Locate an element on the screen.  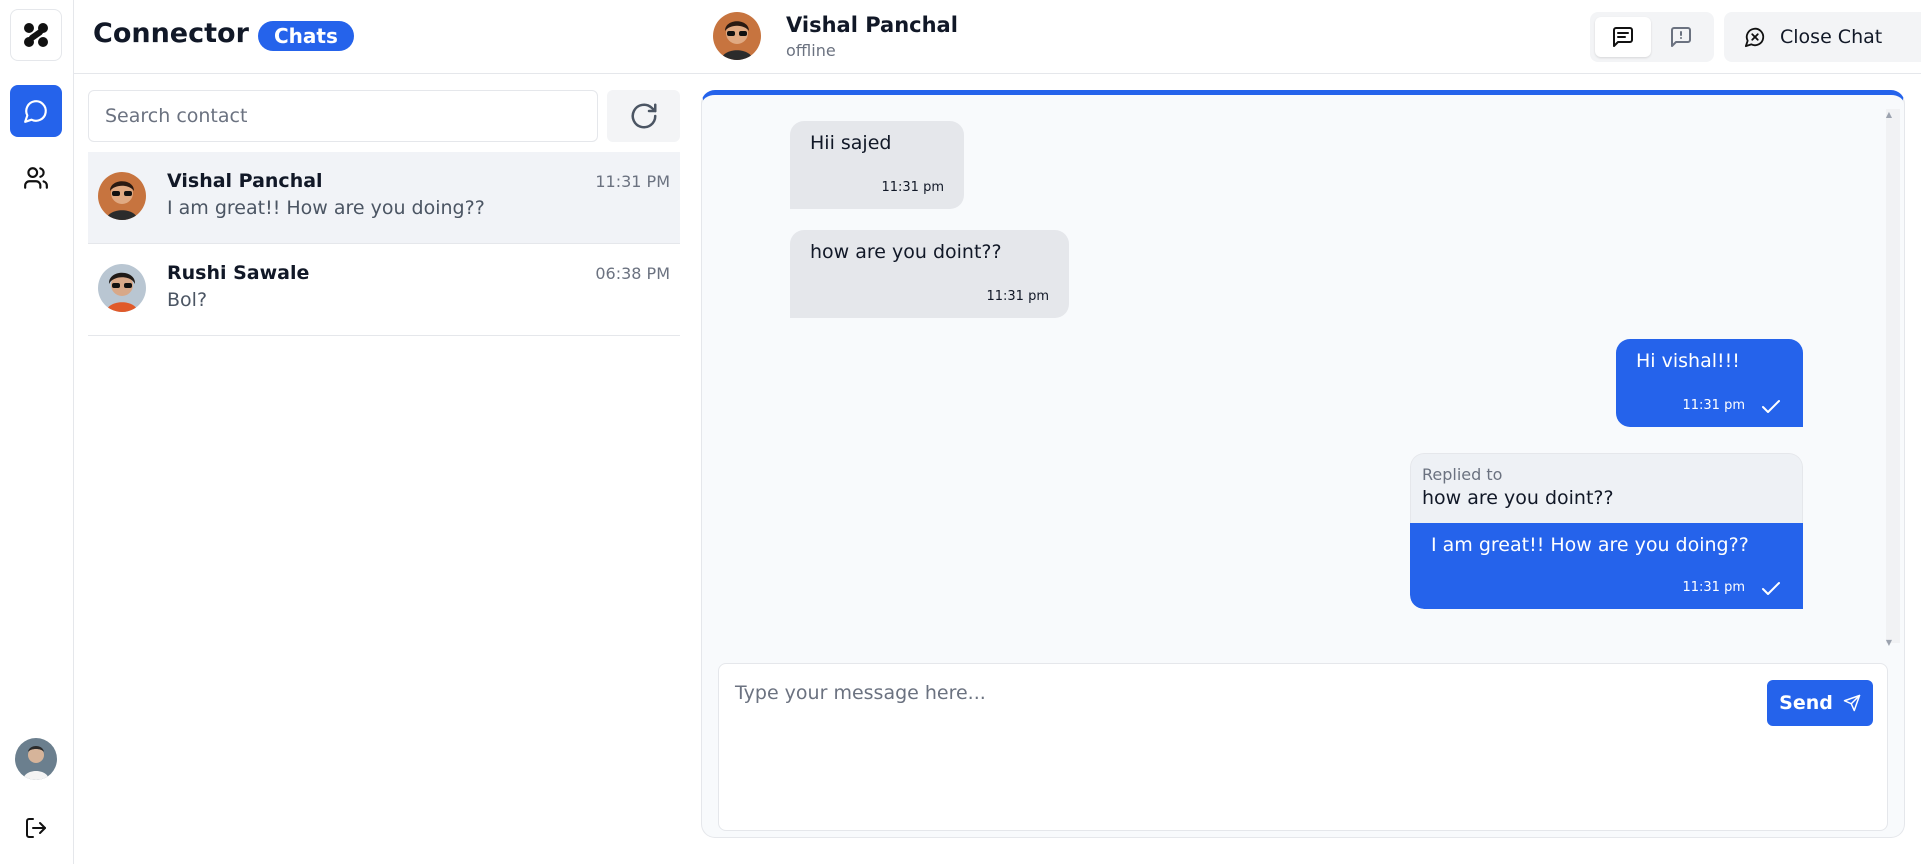
message-text: I am great!! How are you doing?? is located at coordinates (1590, 545).